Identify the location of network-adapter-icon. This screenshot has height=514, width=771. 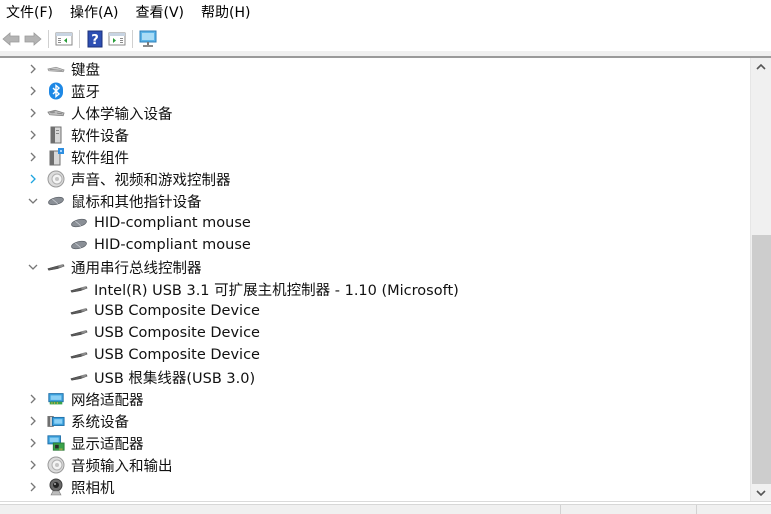
(56, 399).